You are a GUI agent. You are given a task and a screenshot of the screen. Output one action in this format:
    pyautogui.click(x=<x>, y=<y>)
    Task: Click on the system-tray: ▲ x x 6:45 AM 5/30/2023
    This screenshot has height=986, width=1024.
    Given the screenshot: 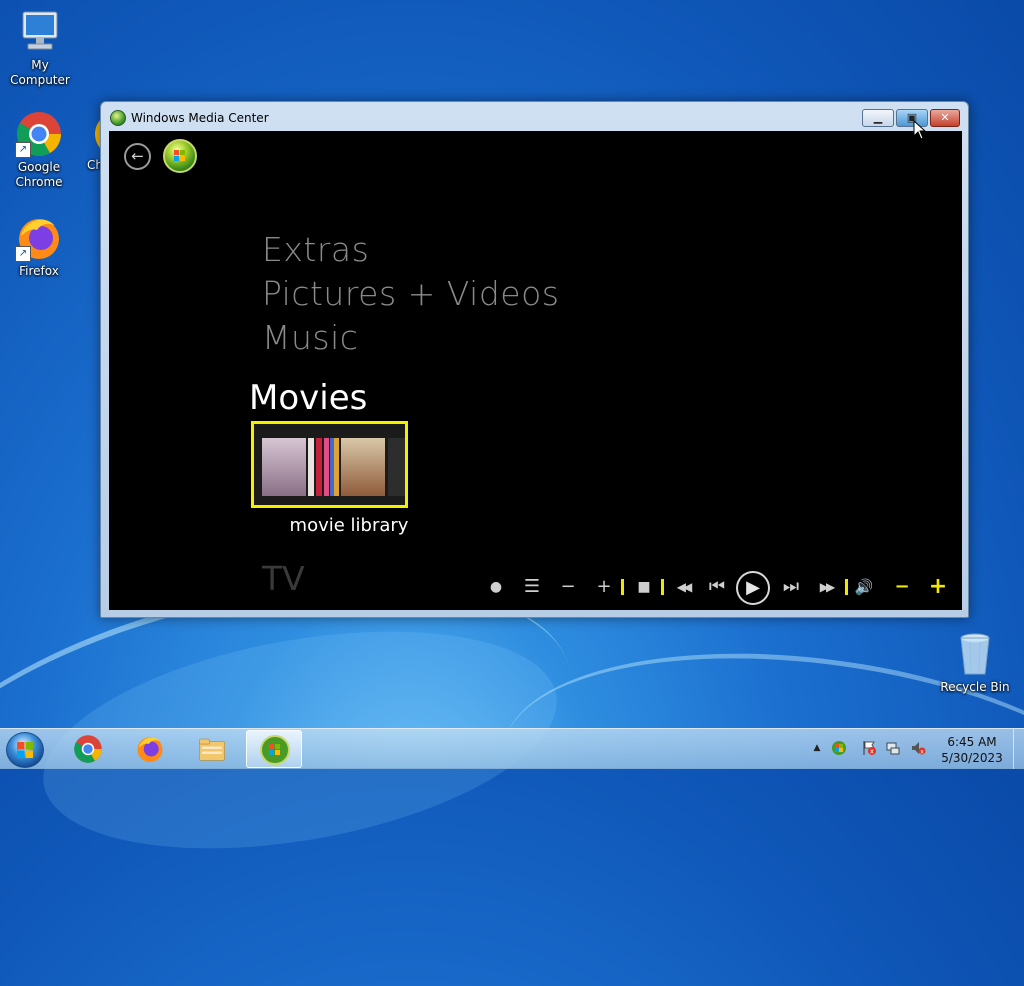 What is the action you would take?
    pyautogui.click(x=916, y=749)
    